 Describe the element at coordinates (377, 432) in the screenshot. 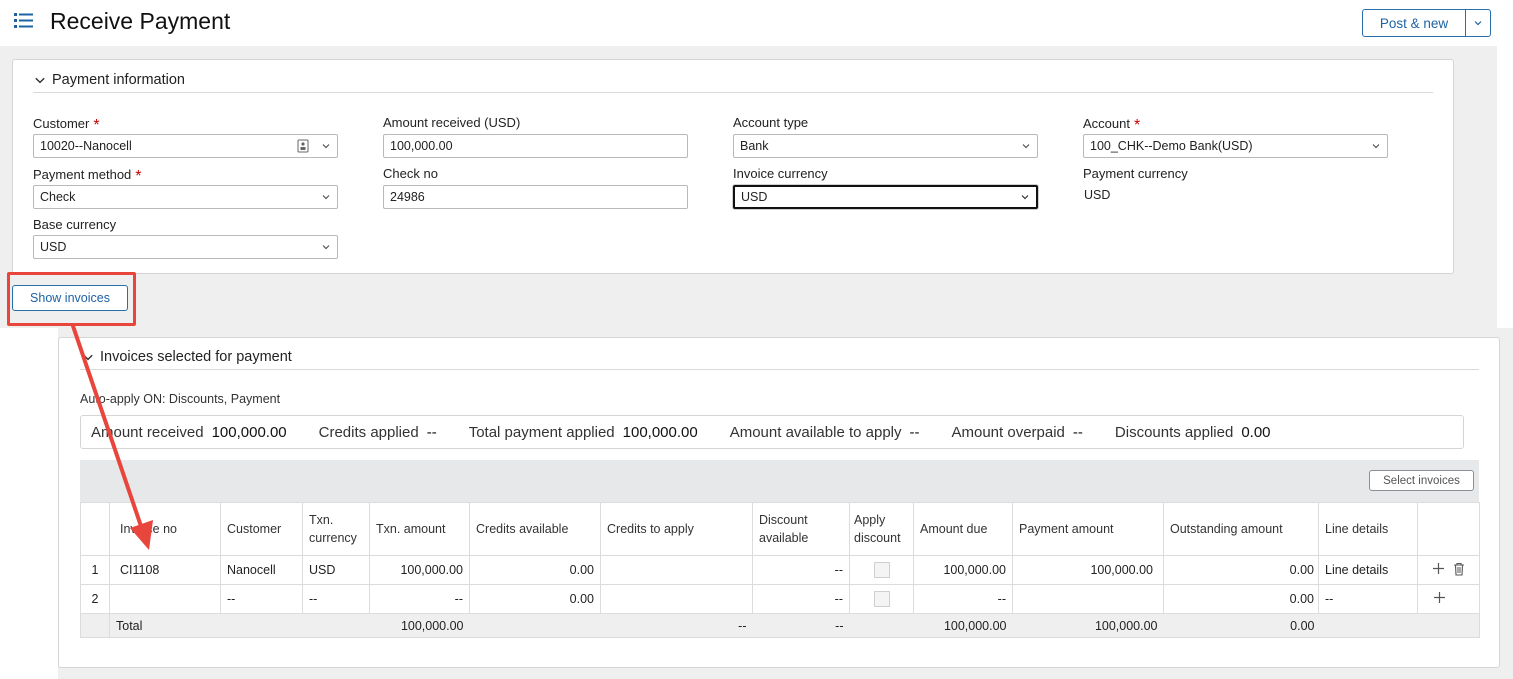

I see `summary-credits-applied: Credits applied --` at that location.